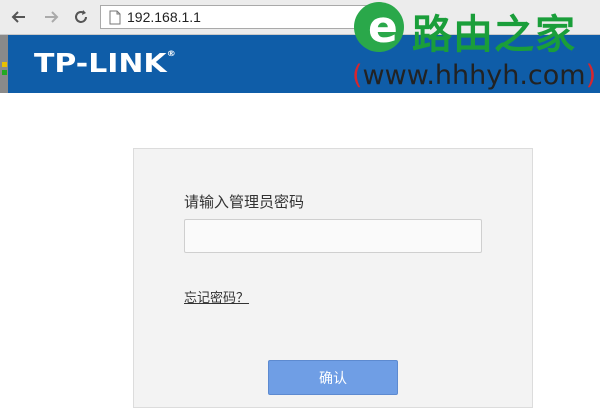  What do you see at coordinates (216, 296) in the screenshot?
I see `forgot-password-link: 忘记密码？` at bounding box center [216, 296].